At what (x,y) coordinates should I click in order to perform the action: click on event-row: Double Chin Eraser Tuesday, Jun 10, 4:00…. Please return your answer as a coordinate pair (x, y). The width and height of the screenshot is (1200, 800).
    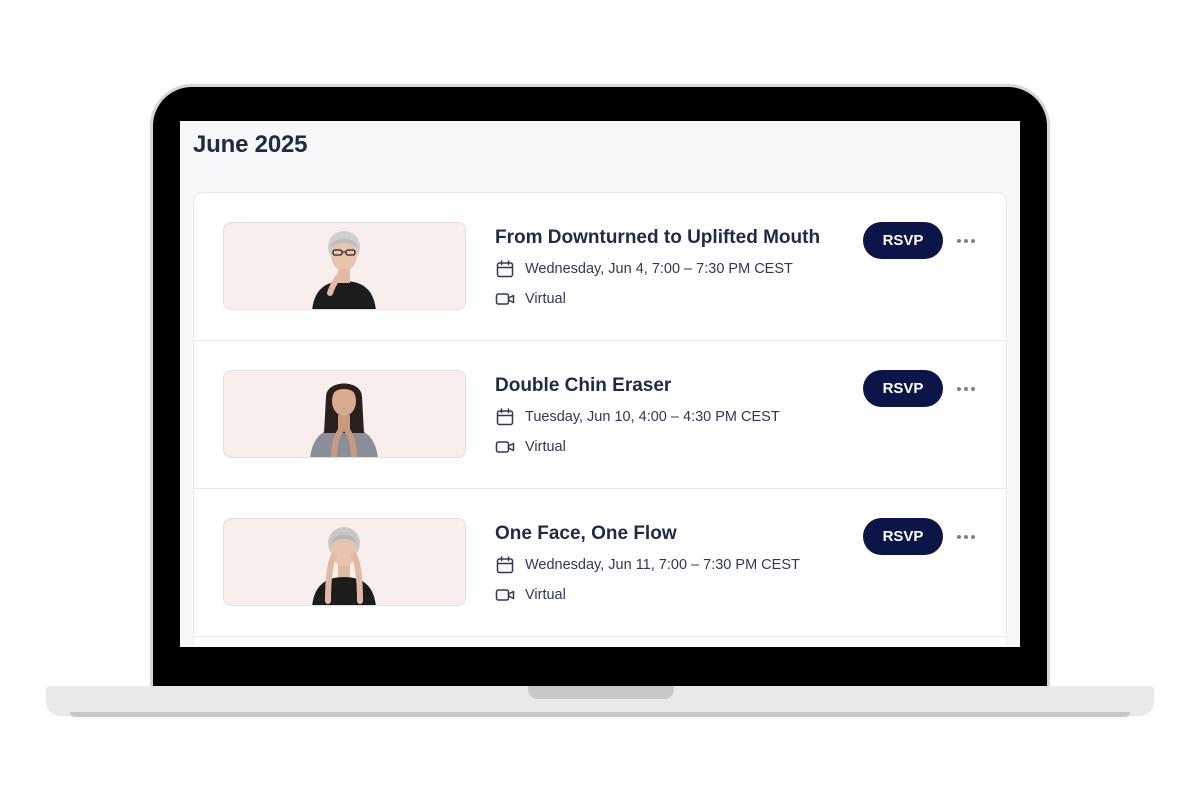
    Looking at the image, I should click on (600, 415).